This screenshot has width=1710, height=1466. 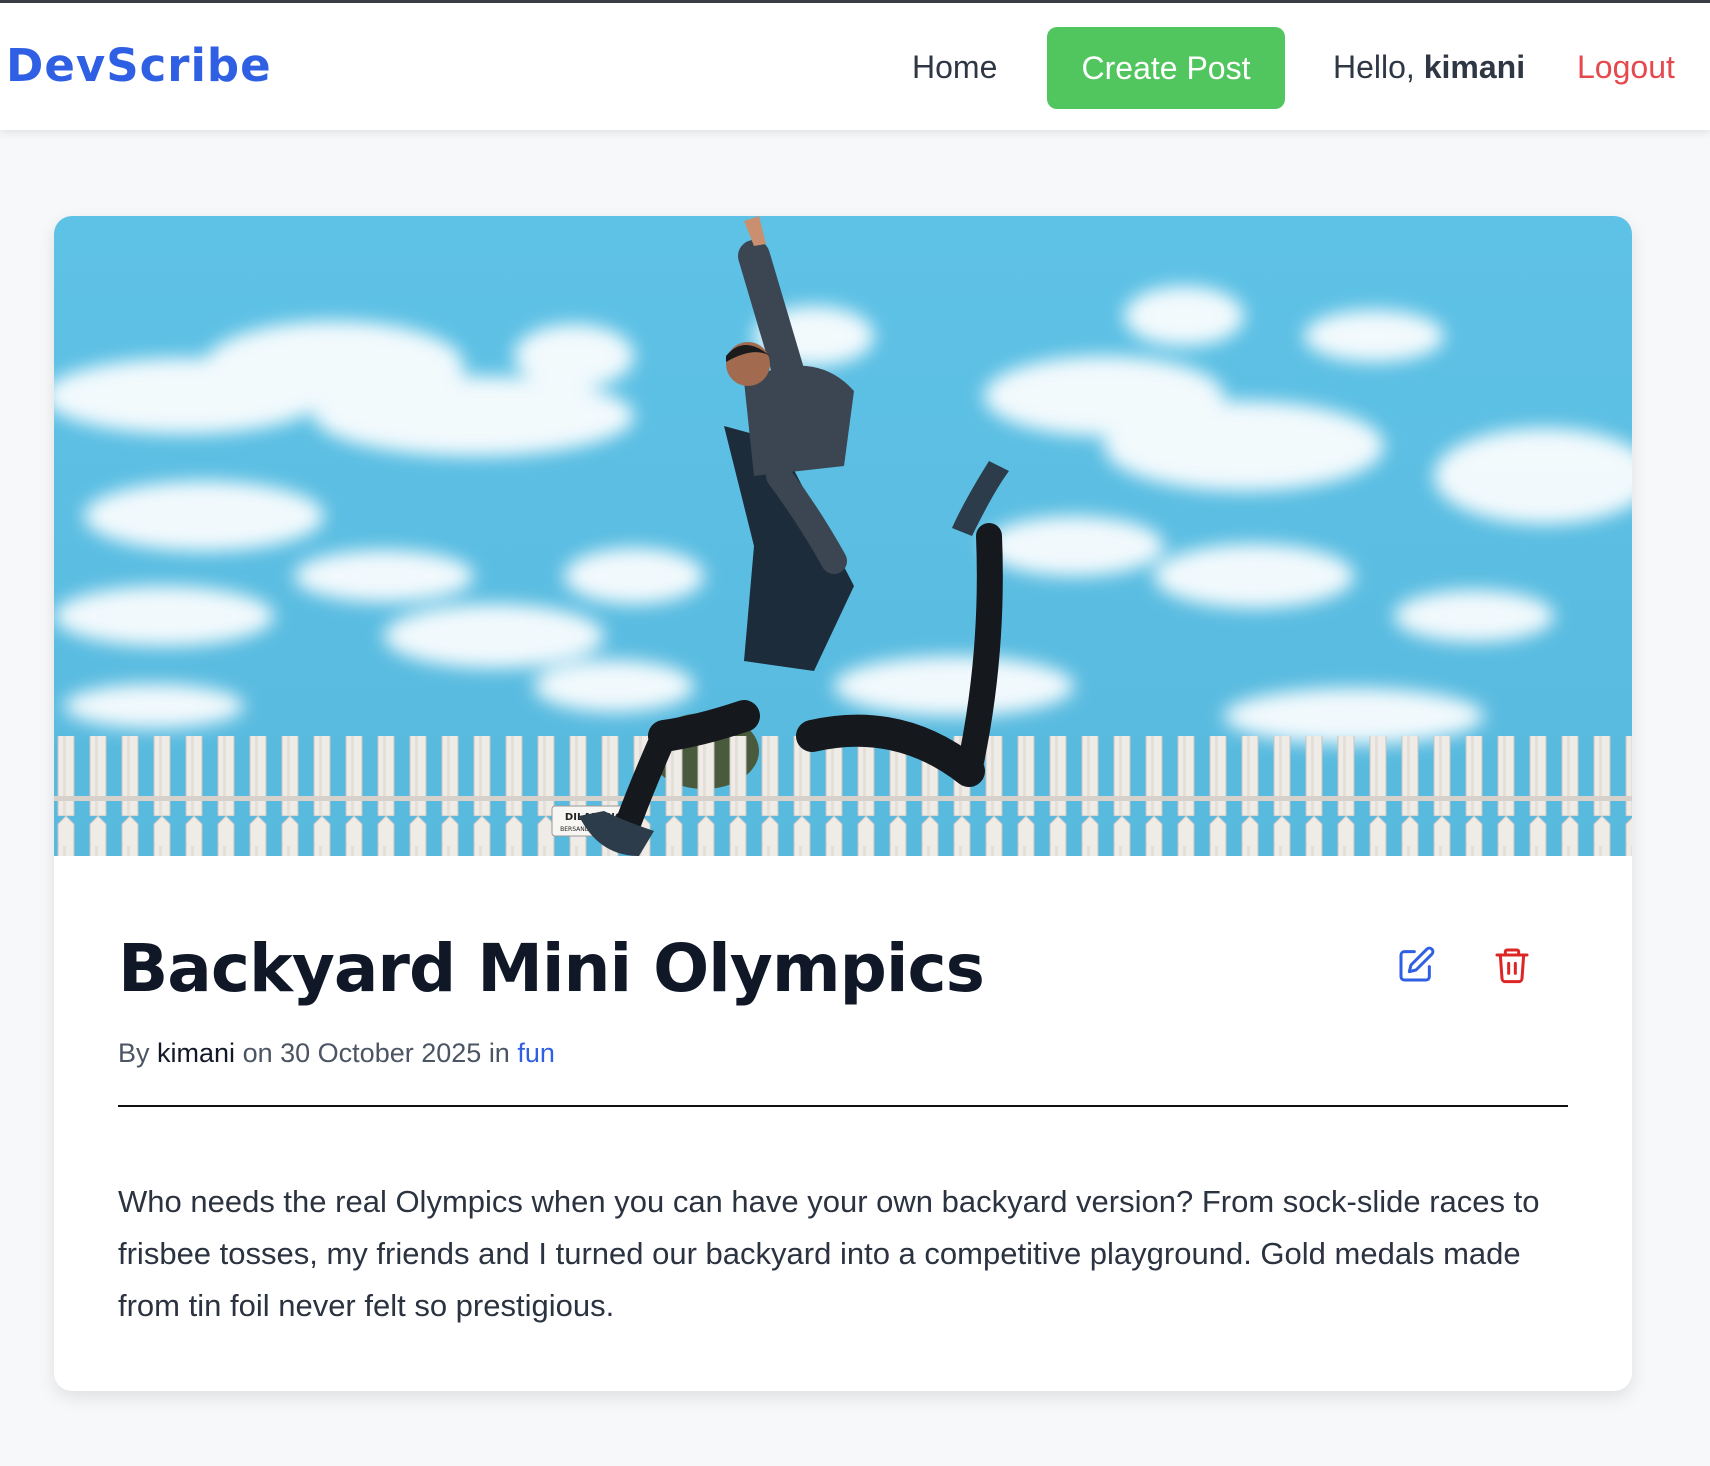 What do you see at coordinates (139, 65) in the screenshot?
I see `brand-logo: DevScribe` at bounding box center [139, 65].